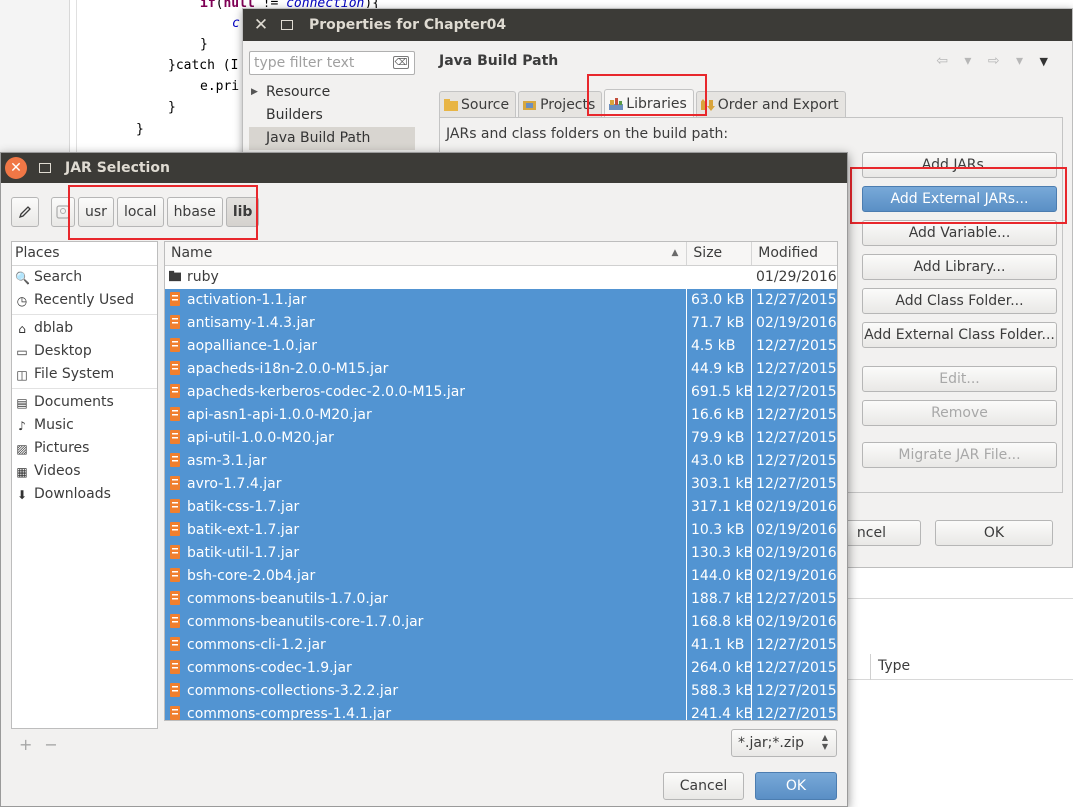  Describe the element at coordinates (426, 530) in the screenshot. I see `file-name: batik-ext-1.7.jar` at that location.